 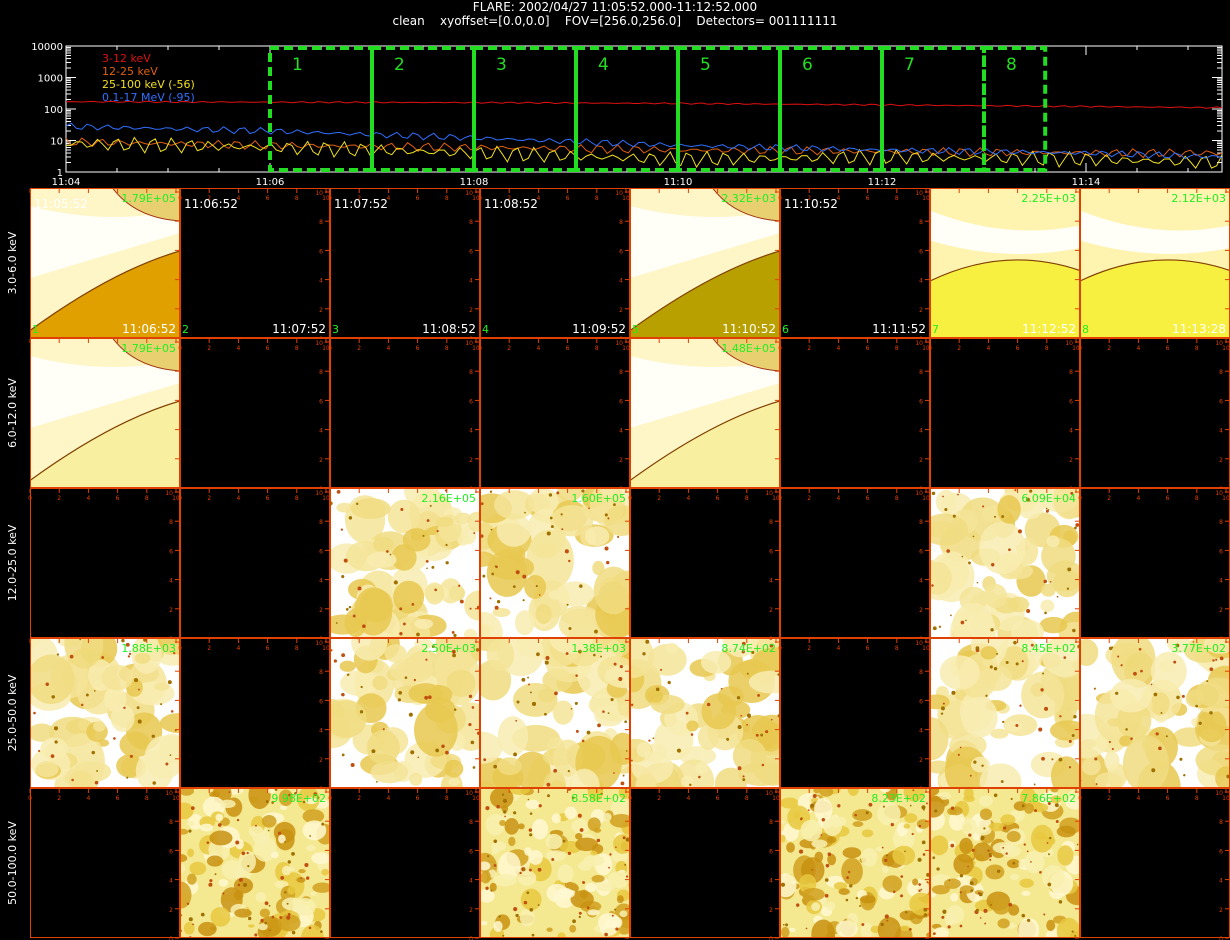 I want to click on image-panel: 1.79E+05 11:05:52 11:06:52 1, so click(x=104, y=263).